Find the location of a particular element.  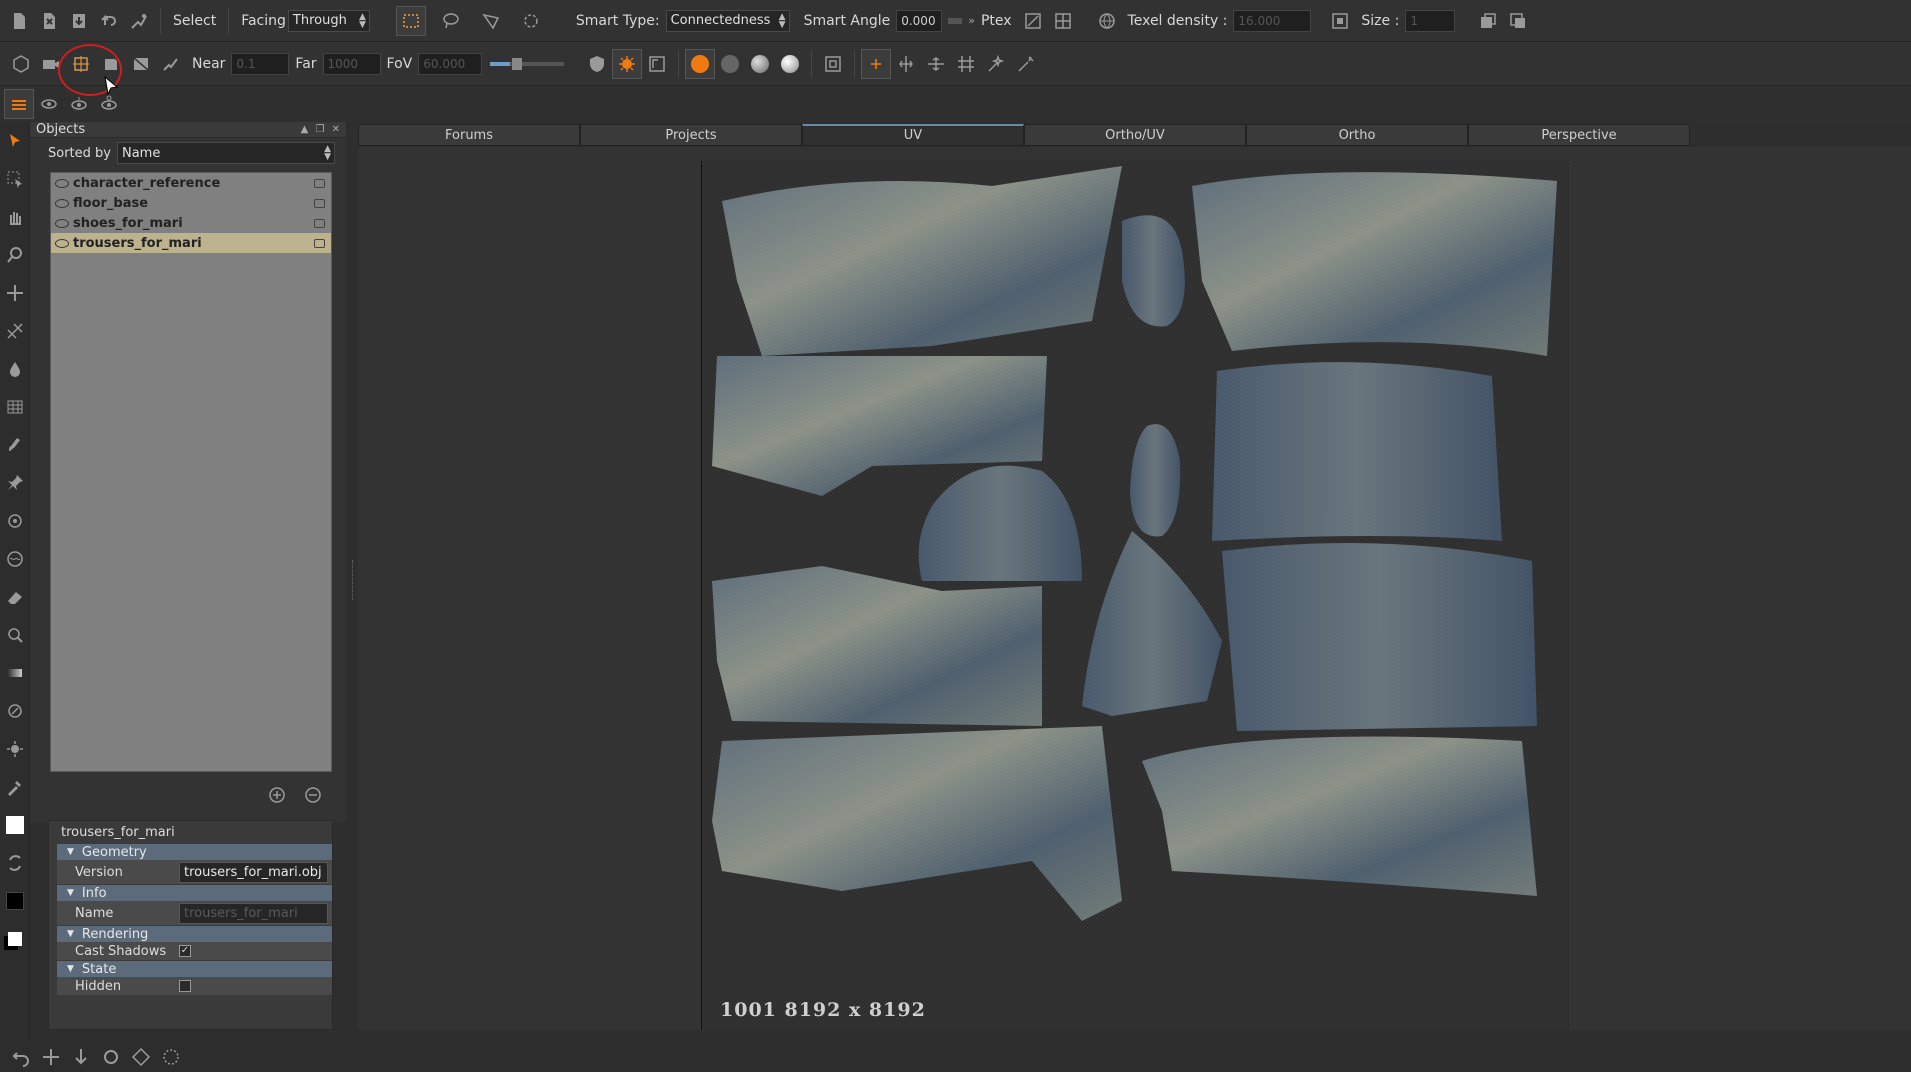

fov-slider is located at coordinates (527, 63).